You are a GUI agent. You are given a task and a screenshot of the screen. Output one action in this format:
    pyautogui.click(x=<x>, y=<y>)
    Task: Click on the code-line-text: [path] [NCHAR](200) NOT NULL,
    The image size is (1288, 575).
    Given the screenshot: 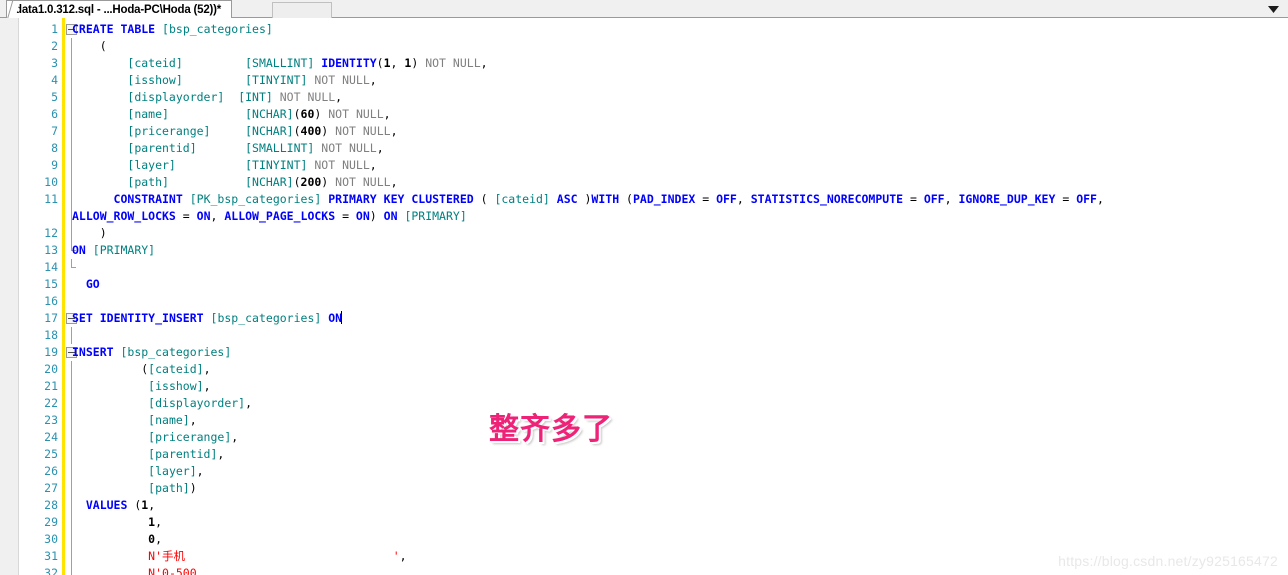 What is the action you would take?
    pyautogui.click(x=262, y=182)
    